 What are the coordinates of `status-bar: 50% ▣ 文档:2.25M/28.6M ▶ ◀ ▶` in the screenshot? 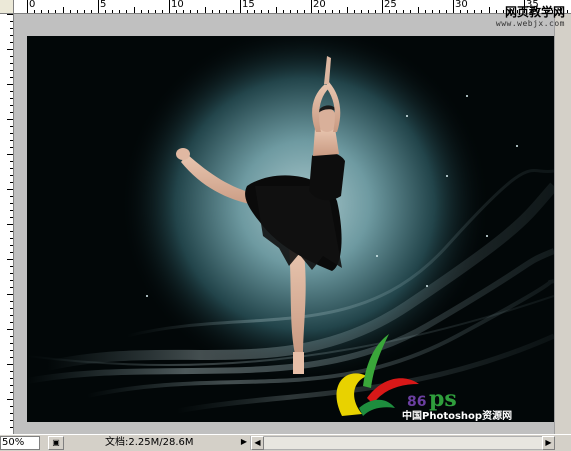 It's located at (285, 442).